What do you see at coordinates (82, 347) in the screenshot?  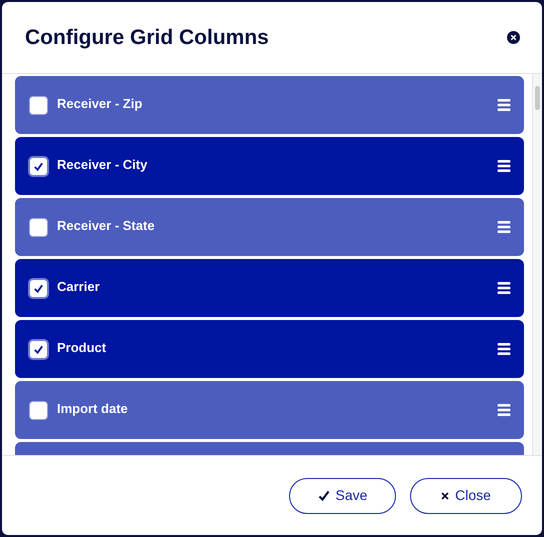 I see `column-label: Product` at bounding box center [82, 347].